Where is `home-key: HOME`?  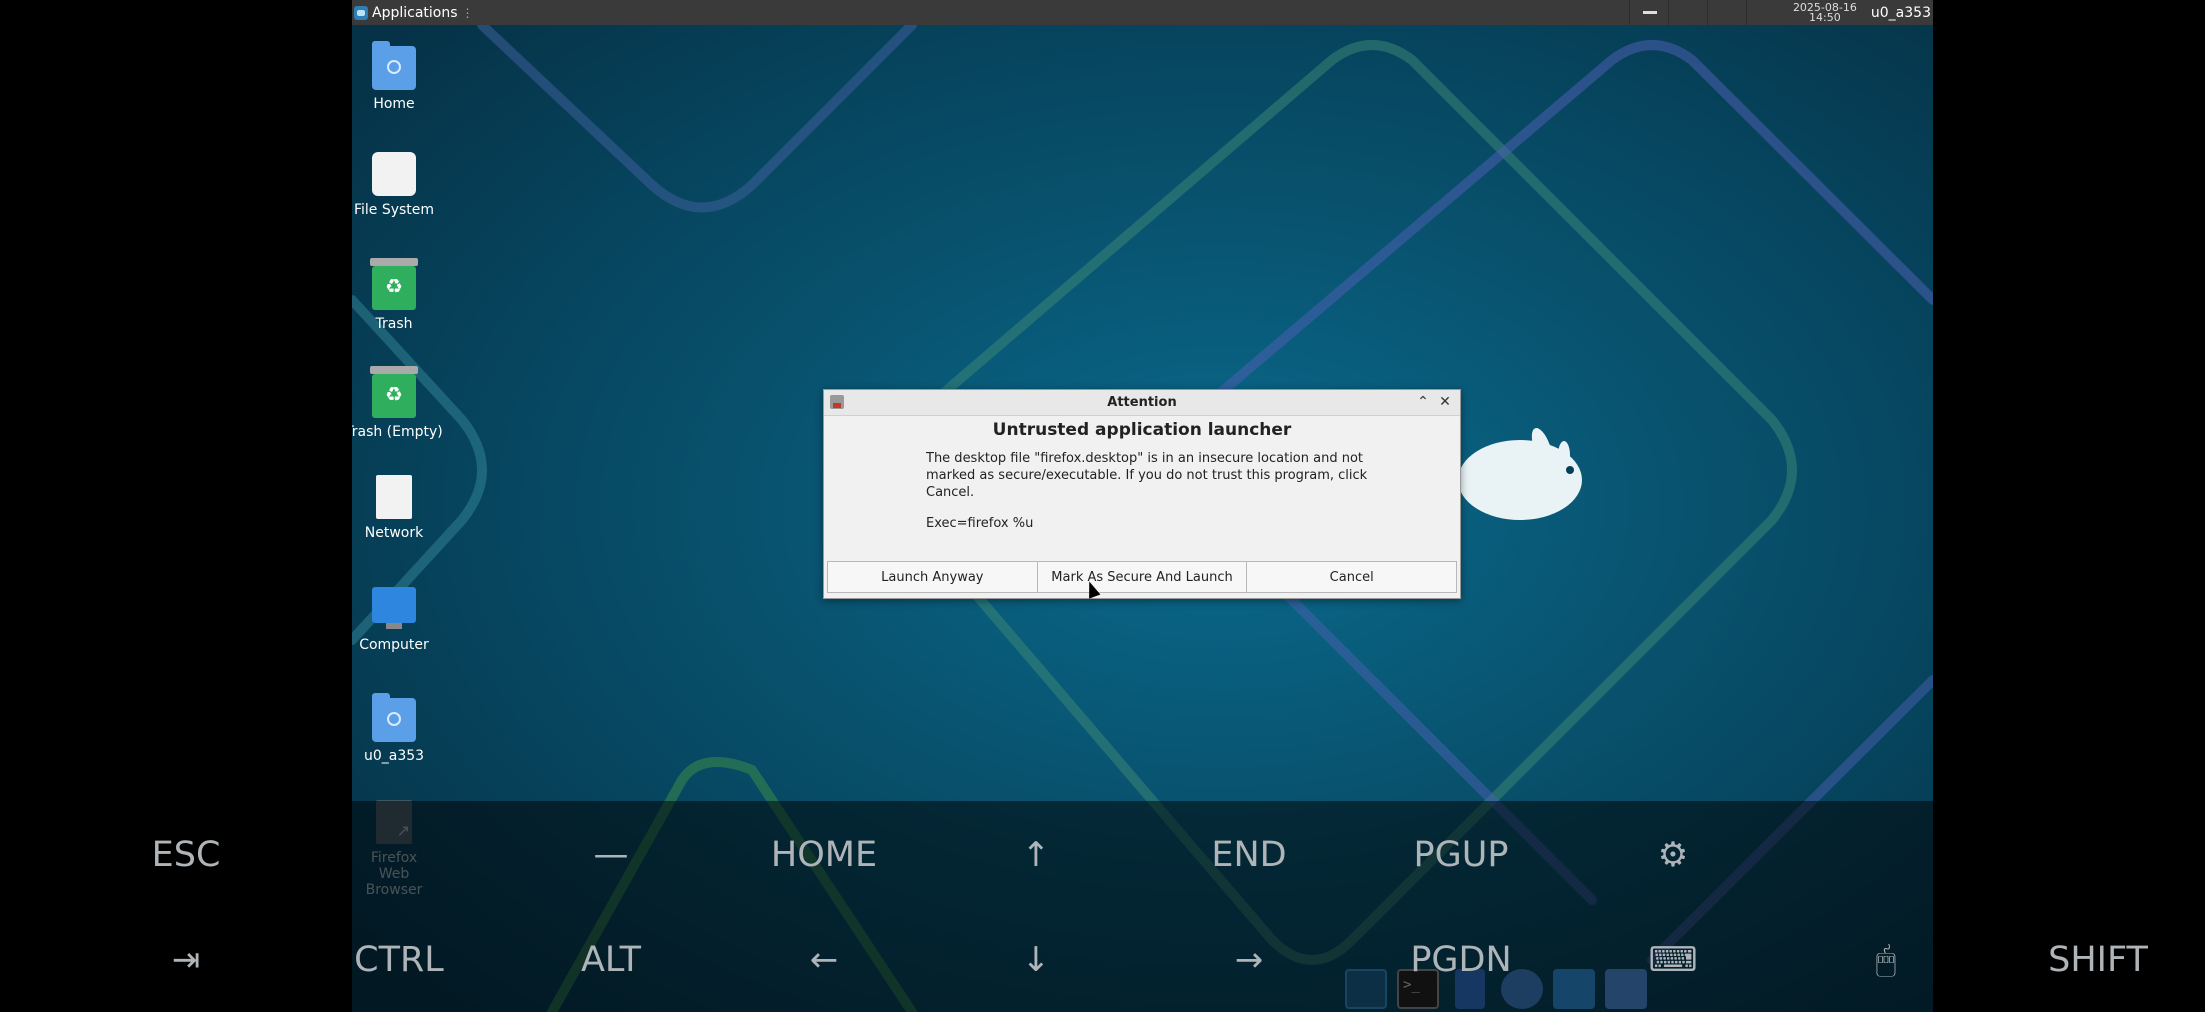
home-key: HOME is located at coordinates (824, 855).